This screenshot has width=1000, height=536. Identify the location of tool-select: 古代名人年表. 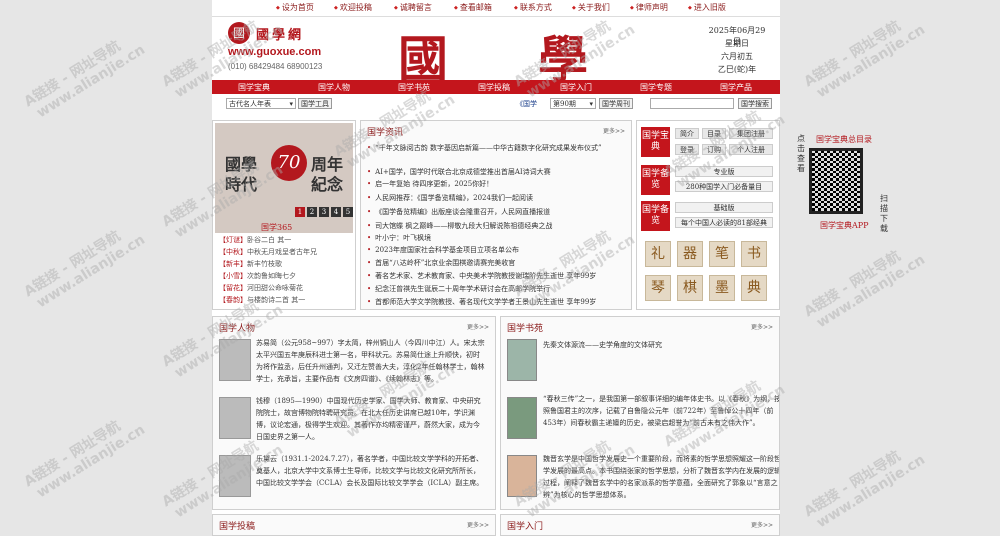
(261, 104).